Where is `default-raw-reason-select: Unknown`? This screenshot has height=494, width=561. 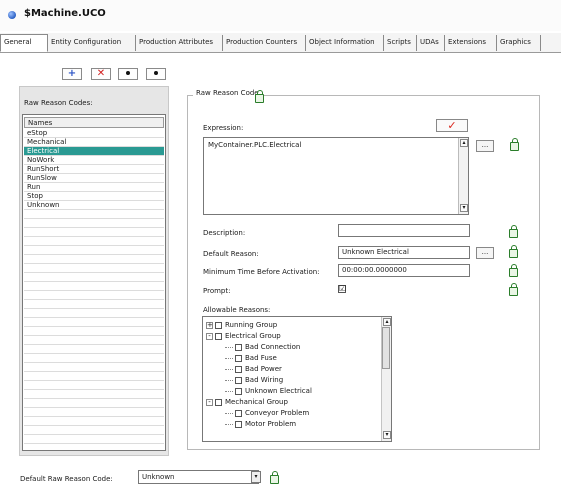
default-raw-reason-select: Unknown is located at coordinates (198, 477).